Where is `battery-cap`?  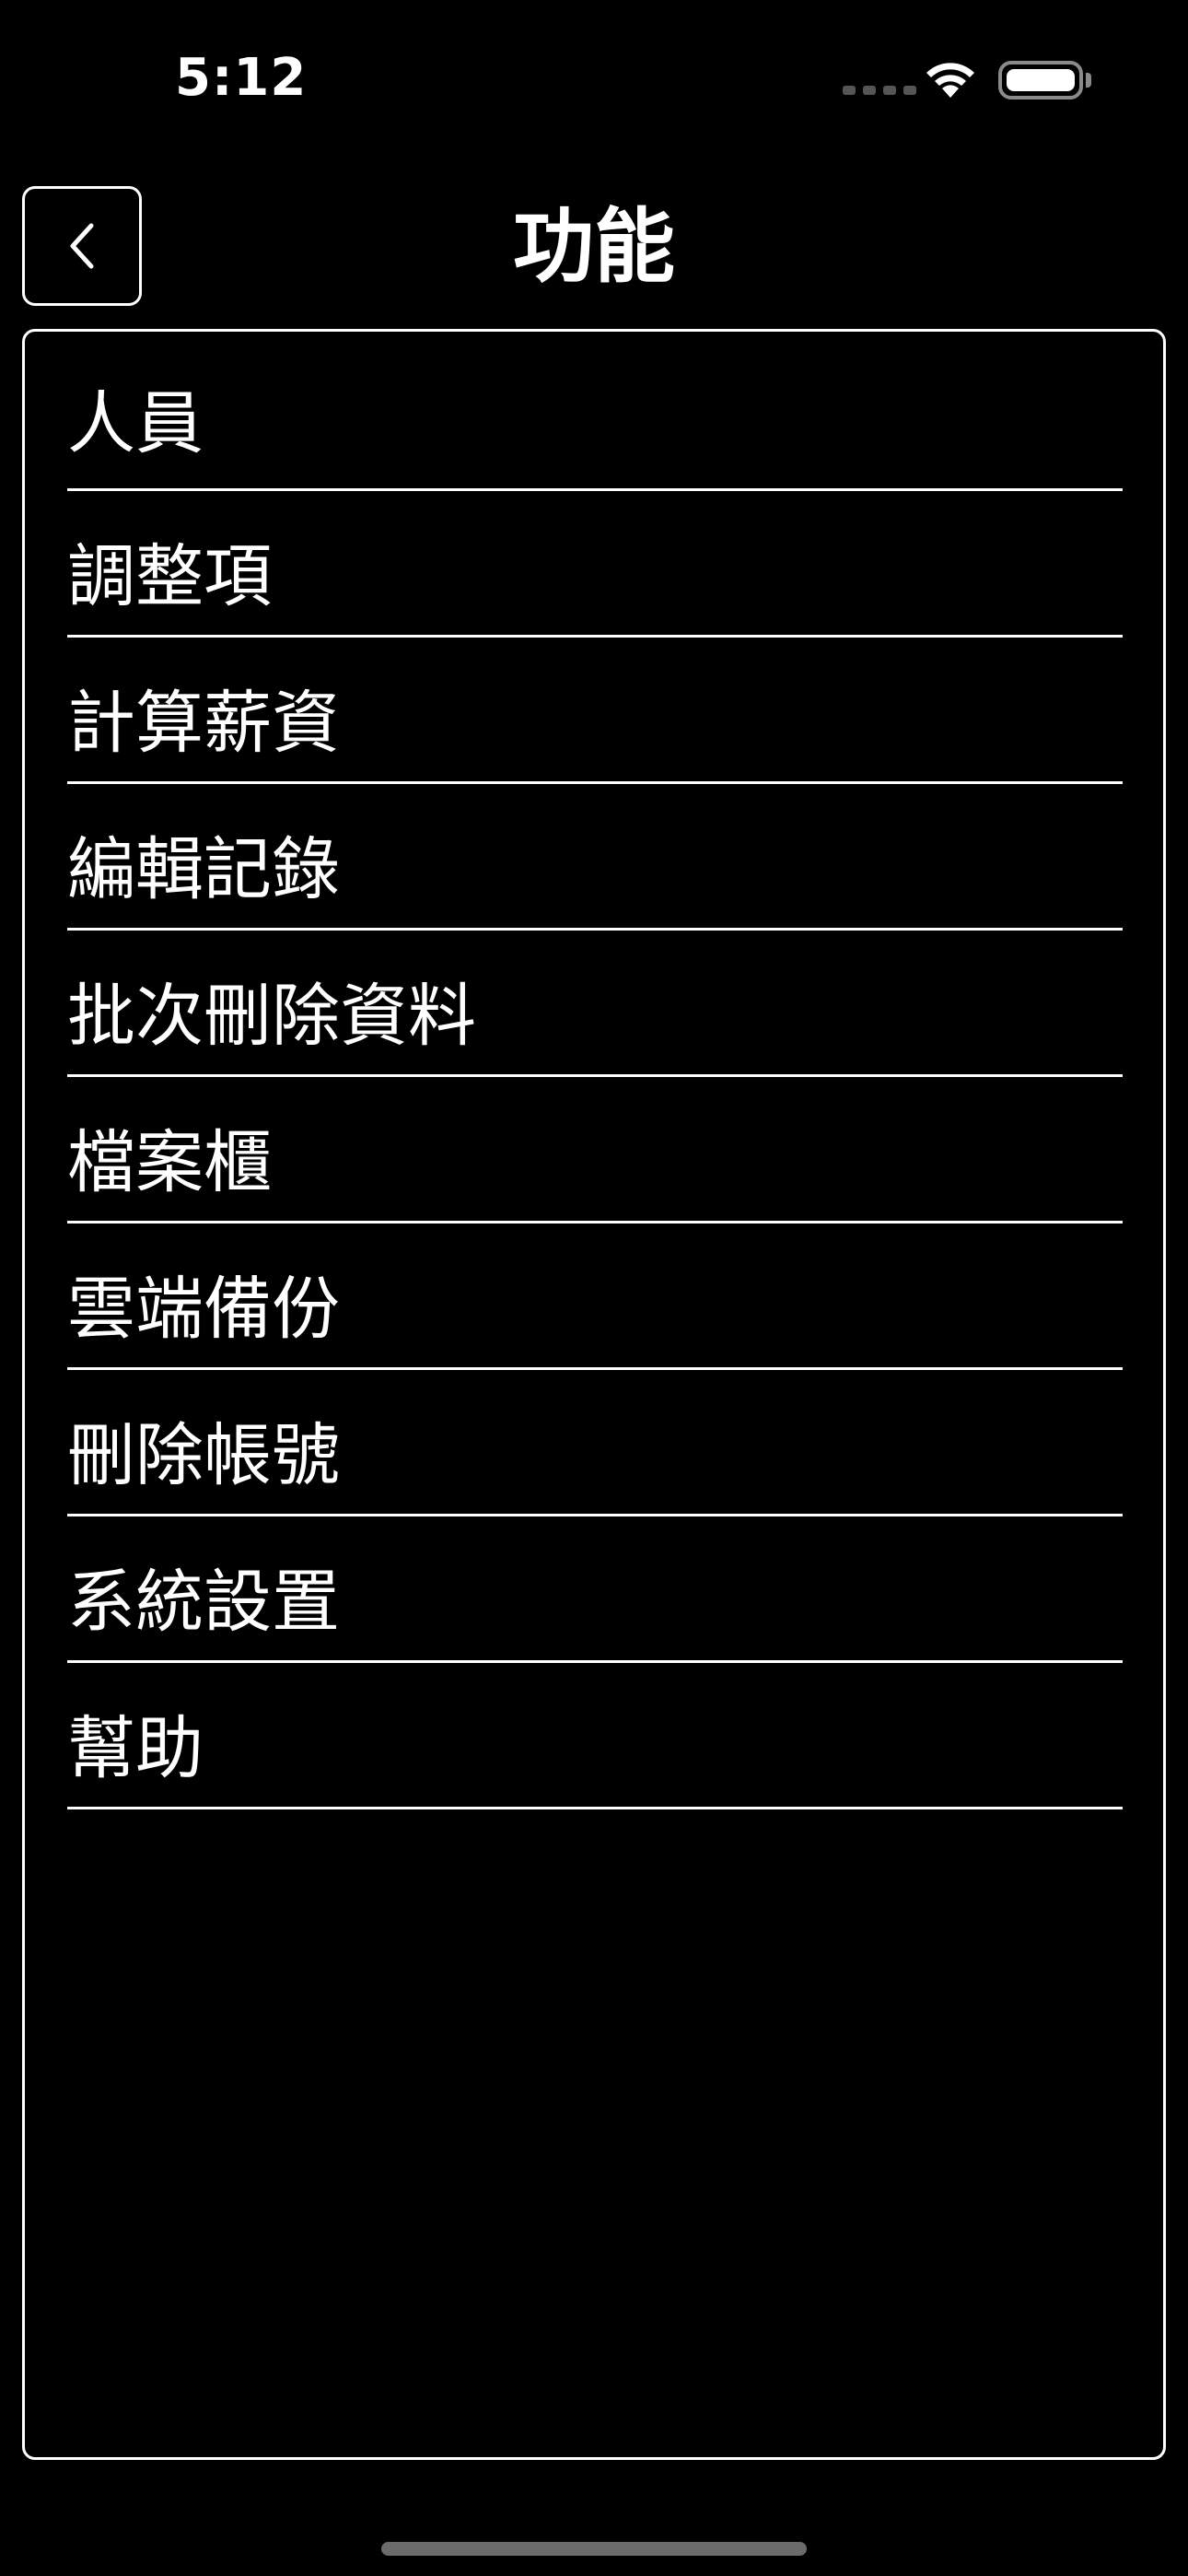
battery-cap is located at coordinates (1088, 80).